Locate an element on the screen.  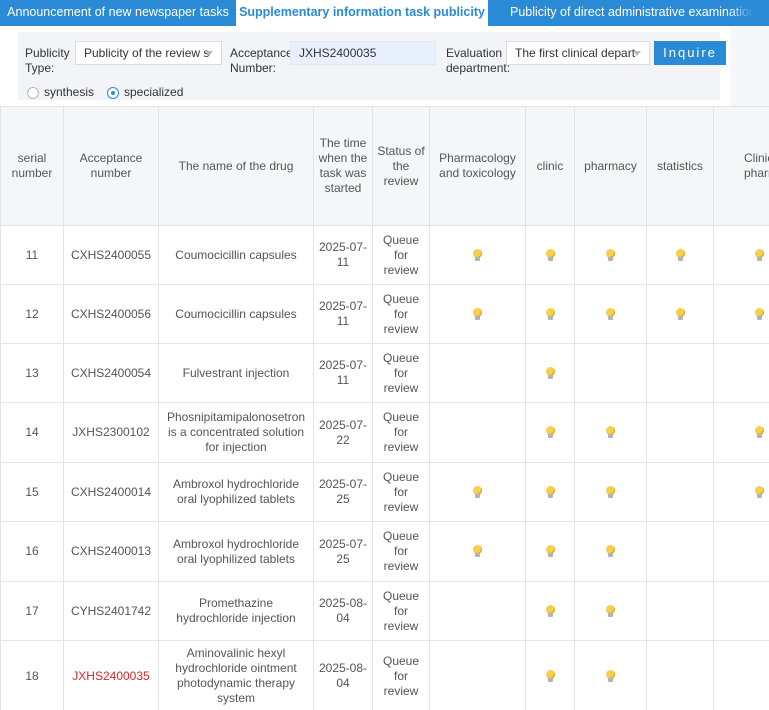
tab-overflow-fade is located at coordinates (749, 13).